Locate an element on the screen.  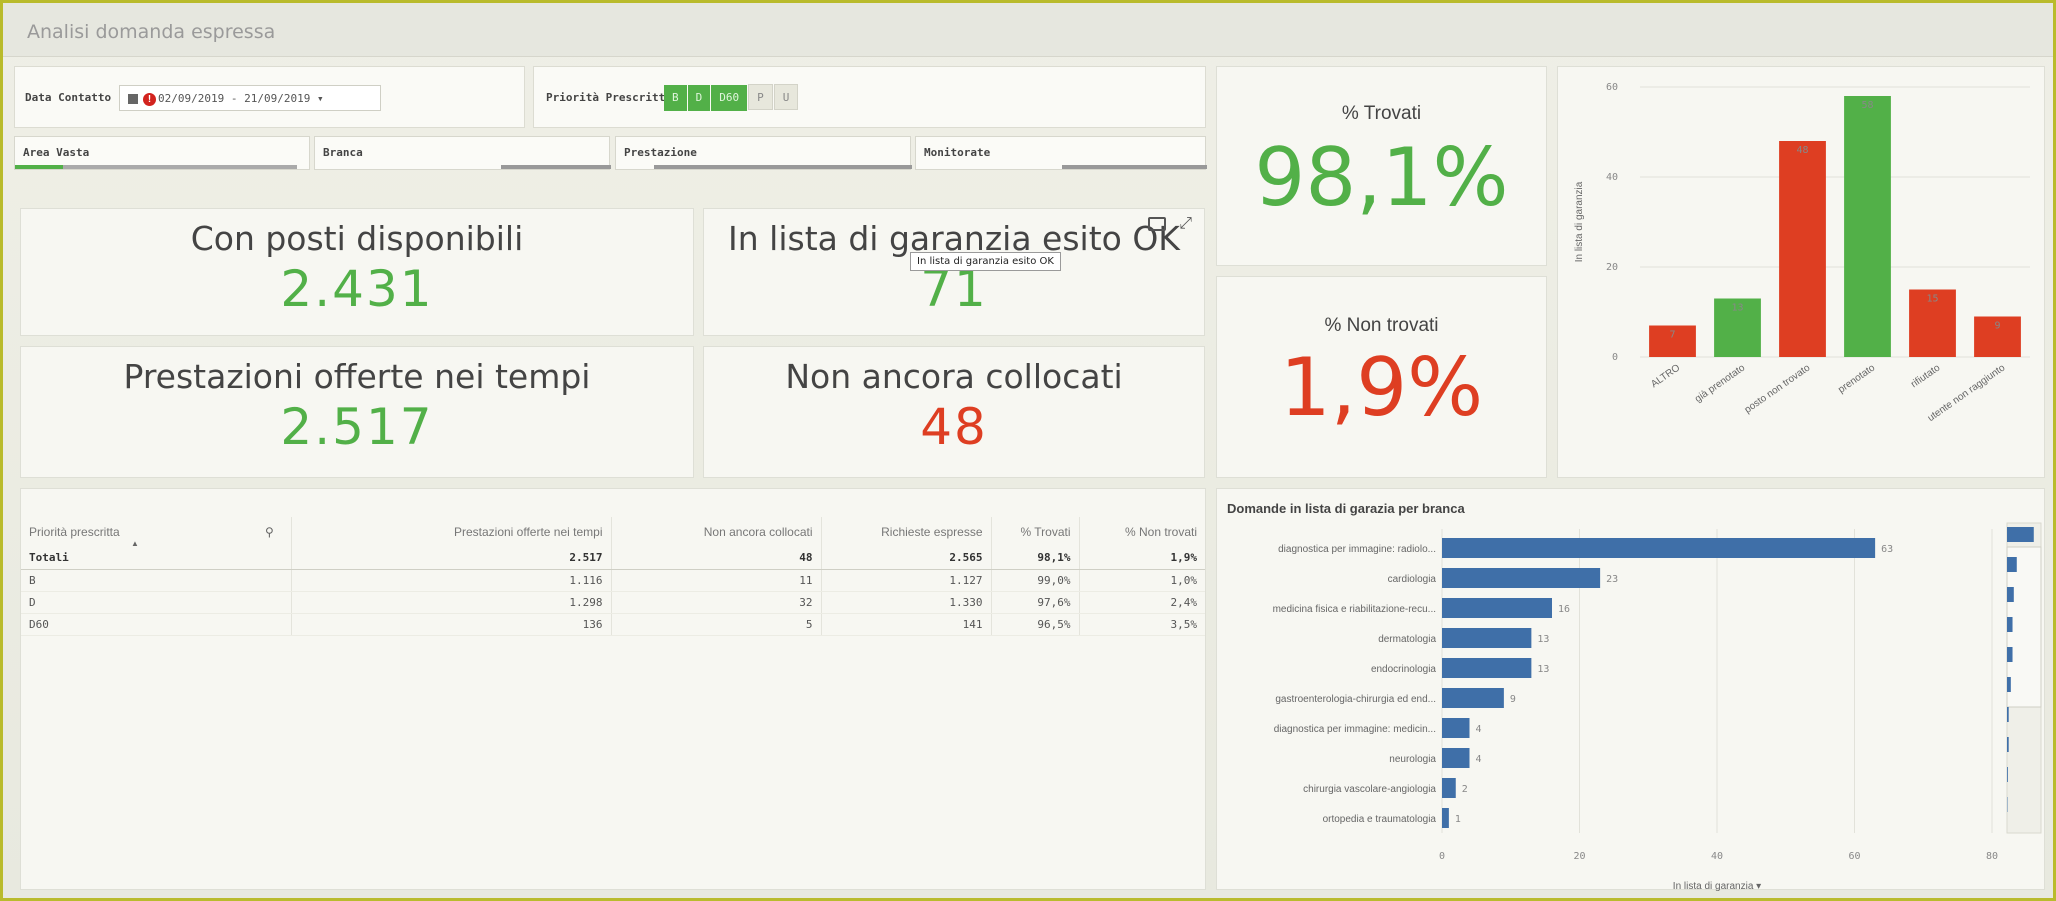
selection-bar-selected is located at coordinates (39, 167).